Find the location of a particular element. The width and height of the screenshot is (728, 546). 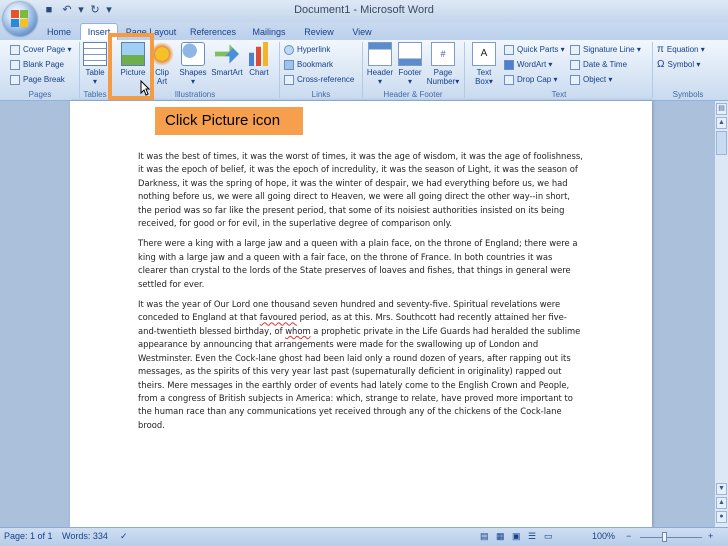

blank-page-button: Blank Page is located at coordinates (37, 64).